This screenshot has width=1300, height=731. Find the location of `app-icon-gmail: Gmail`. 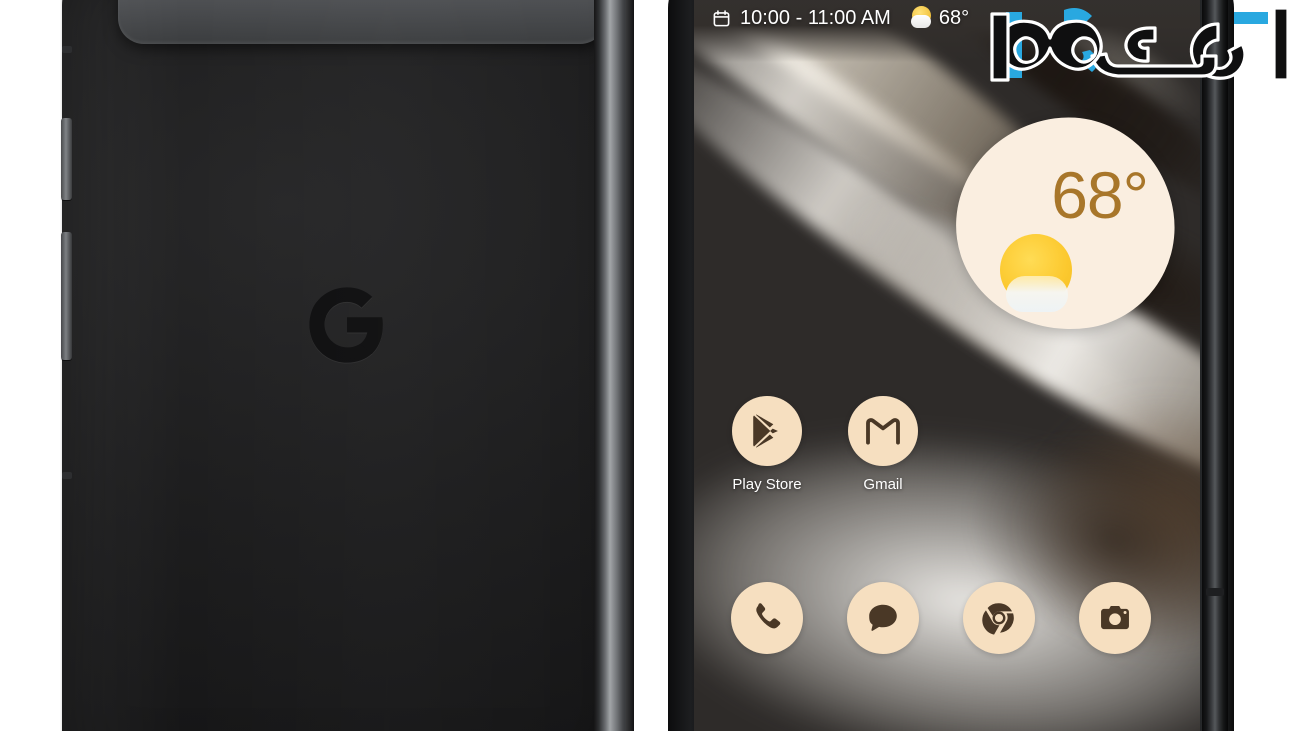

app-icon-gmail: Gmail is located at coordinates (883, 444).